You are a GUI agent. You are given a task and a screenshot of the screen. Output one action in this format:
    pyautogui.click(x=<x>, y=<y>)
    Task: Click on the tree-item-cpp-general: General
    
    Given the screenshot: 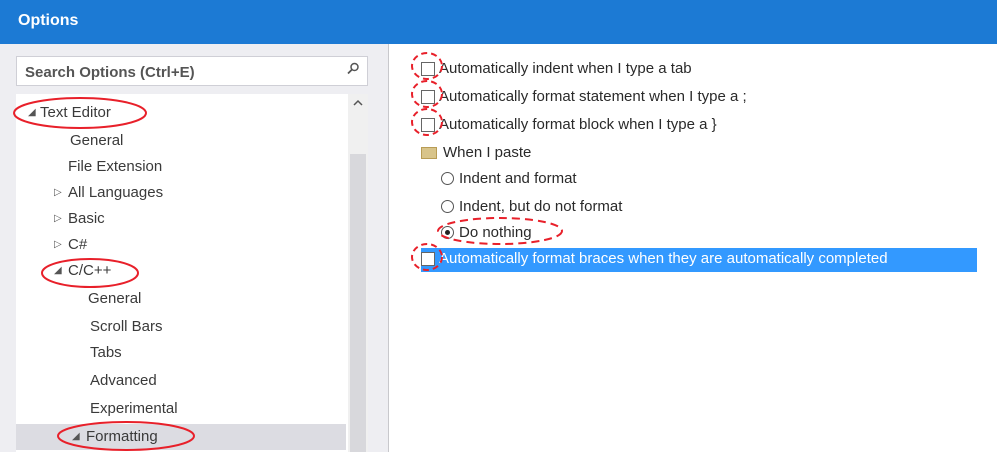 What is the action you would take?
    pyautogui.click(x=181, y=299)
    